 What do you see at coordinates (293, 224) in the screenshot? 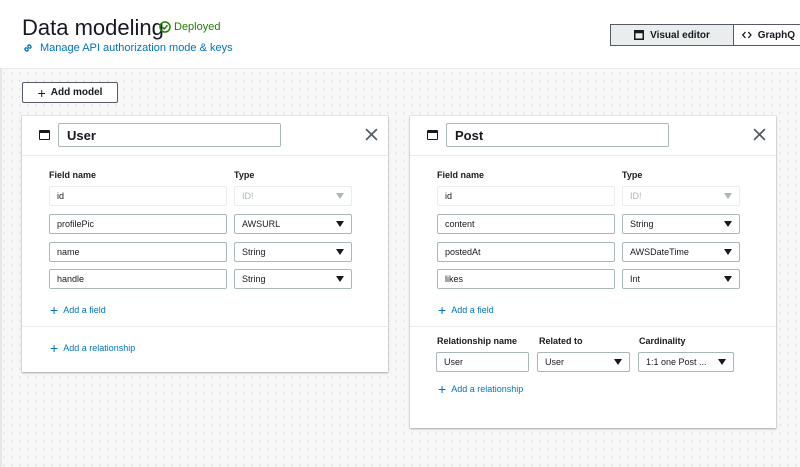
I see `field-type-select: AWSURL` at bounding box center [293, 224].